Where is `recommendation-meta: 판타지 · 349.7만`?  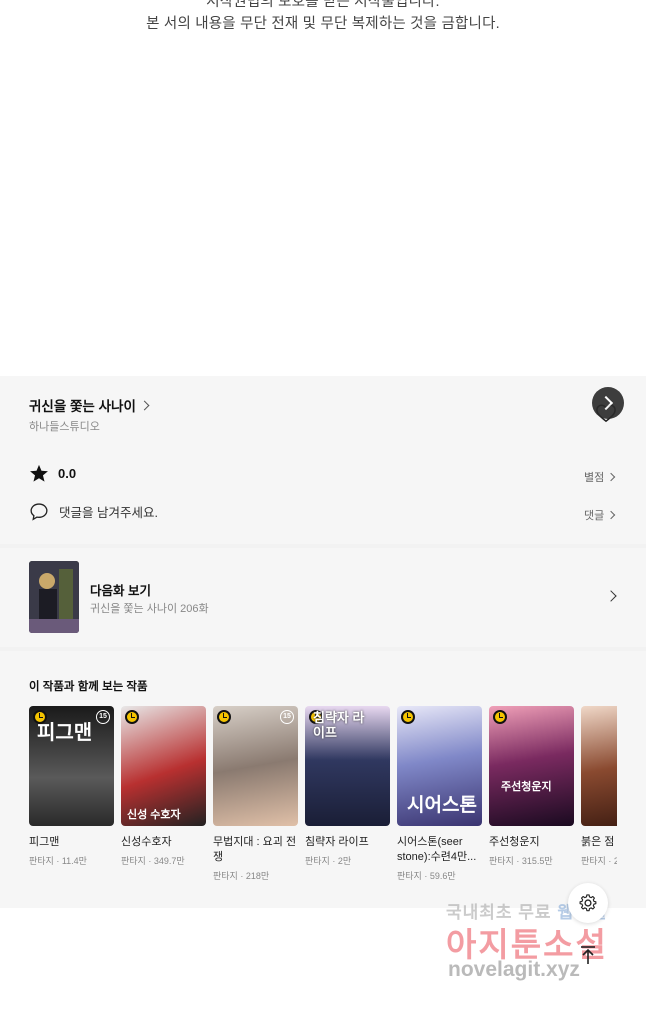 recommendation-meta: 판타지 · 349.7만 is located at coordinates (153, 861).